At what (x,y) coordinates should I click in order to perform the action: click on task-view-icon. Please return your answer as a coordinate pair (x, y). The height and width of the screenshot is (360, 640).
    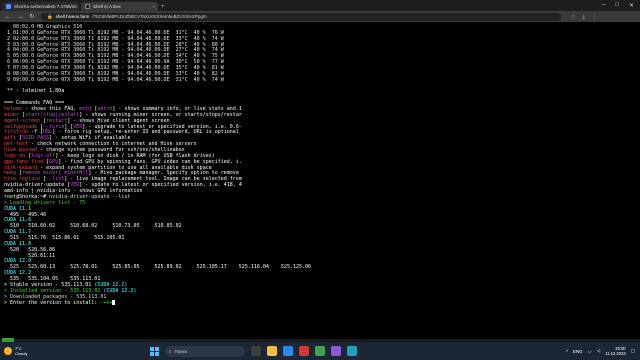
    Looking at the image, I should click on (256, 351).